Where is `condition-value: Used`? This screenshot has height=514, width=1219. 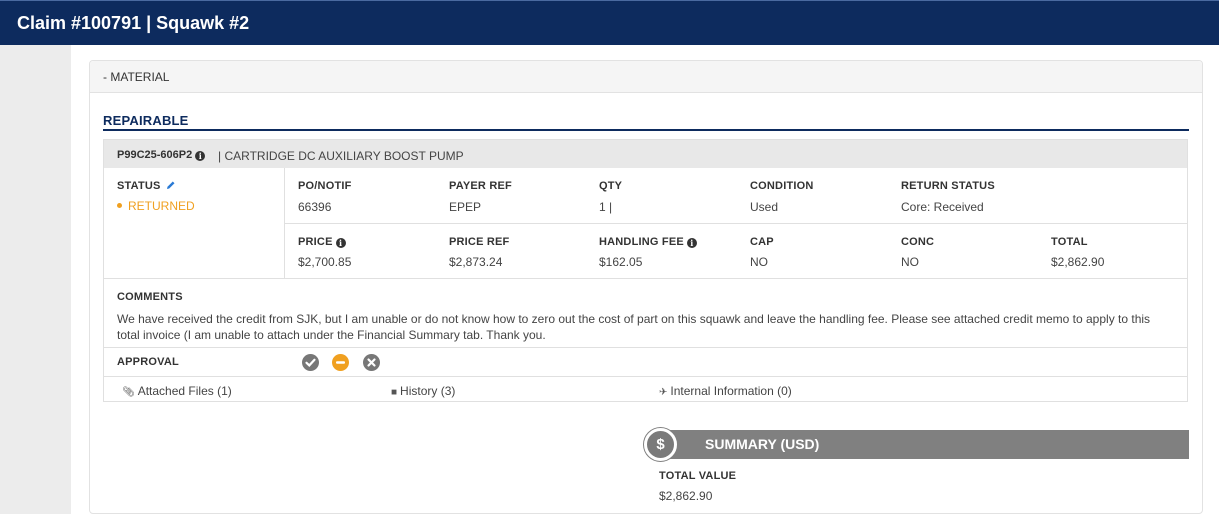
condition-value: Used is located at coordinates (764, 207).